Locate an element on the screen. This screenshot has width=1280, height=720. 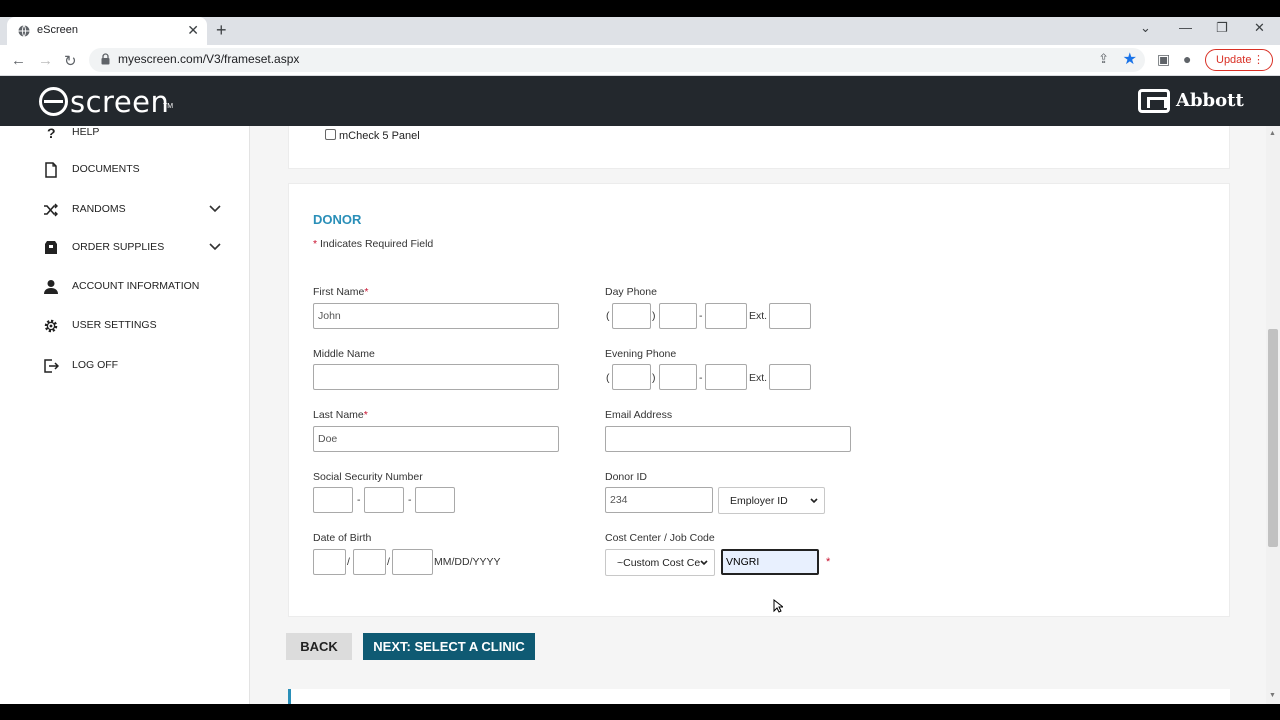
sidebar-item-label: RANDOMS is located at coordinates (99, 209).